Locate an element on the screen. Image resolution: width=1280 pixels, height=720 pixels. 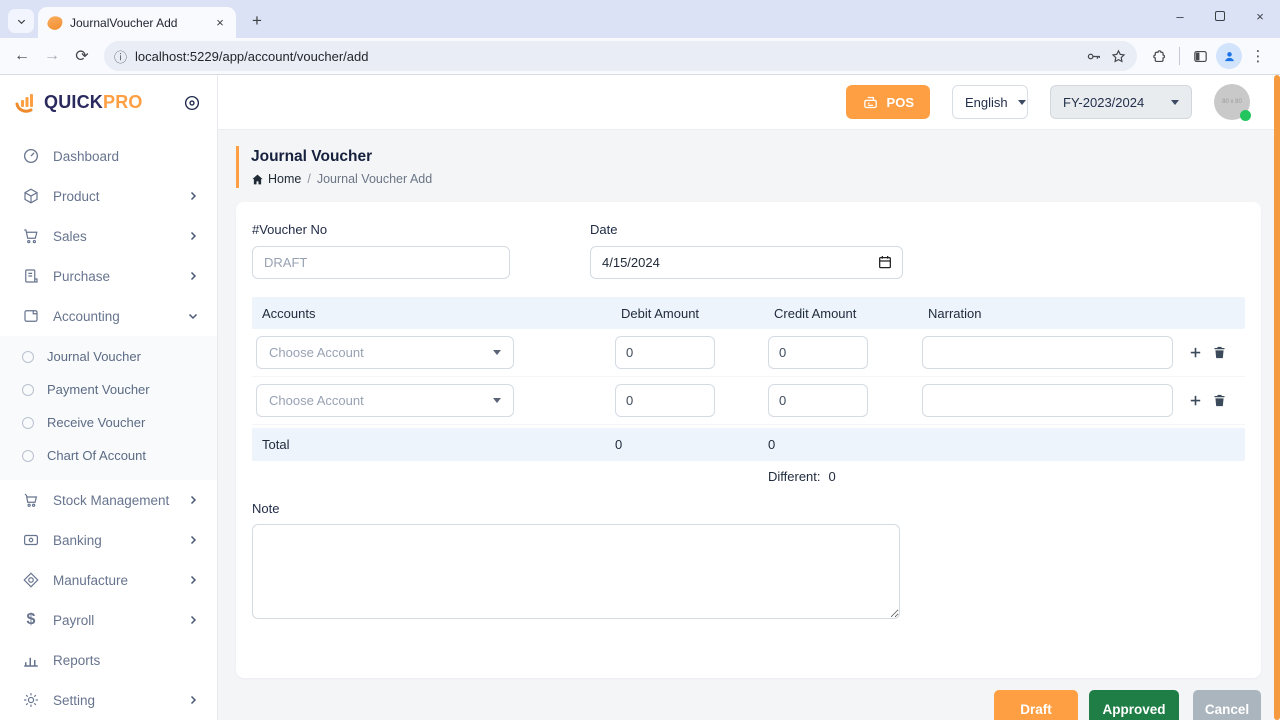
breadcrumb-home-link: Home is located at coordinates (276, 179).